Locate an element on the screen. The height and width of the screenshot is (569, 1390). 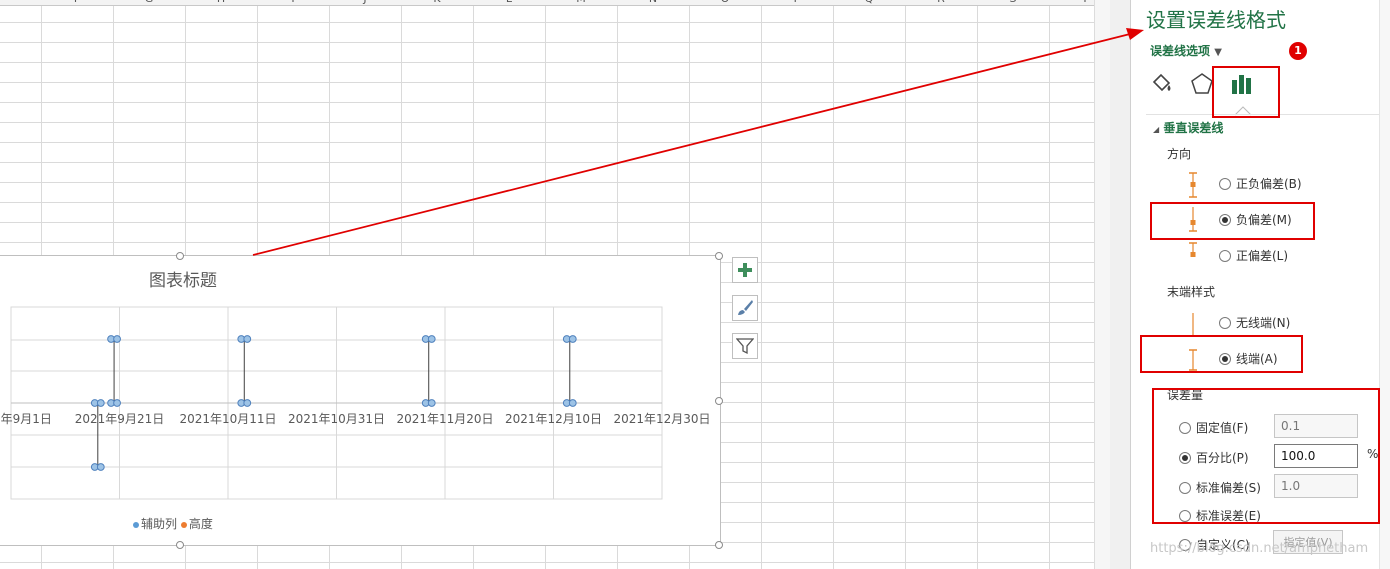
filter-icon is located at coordinates (745, 346).